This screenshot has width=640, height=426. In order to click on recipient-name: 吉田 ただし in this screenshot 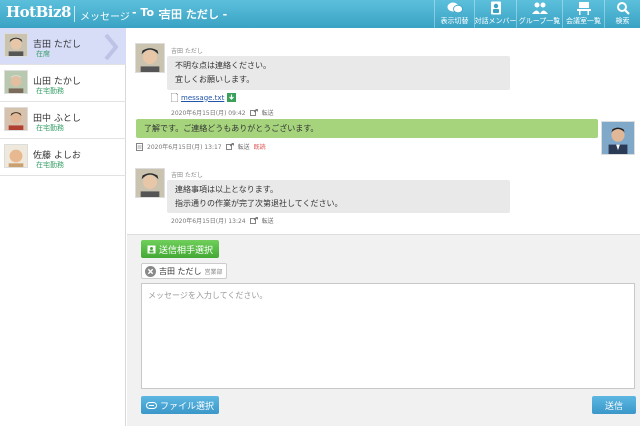, I will do `click(180, 271)`.